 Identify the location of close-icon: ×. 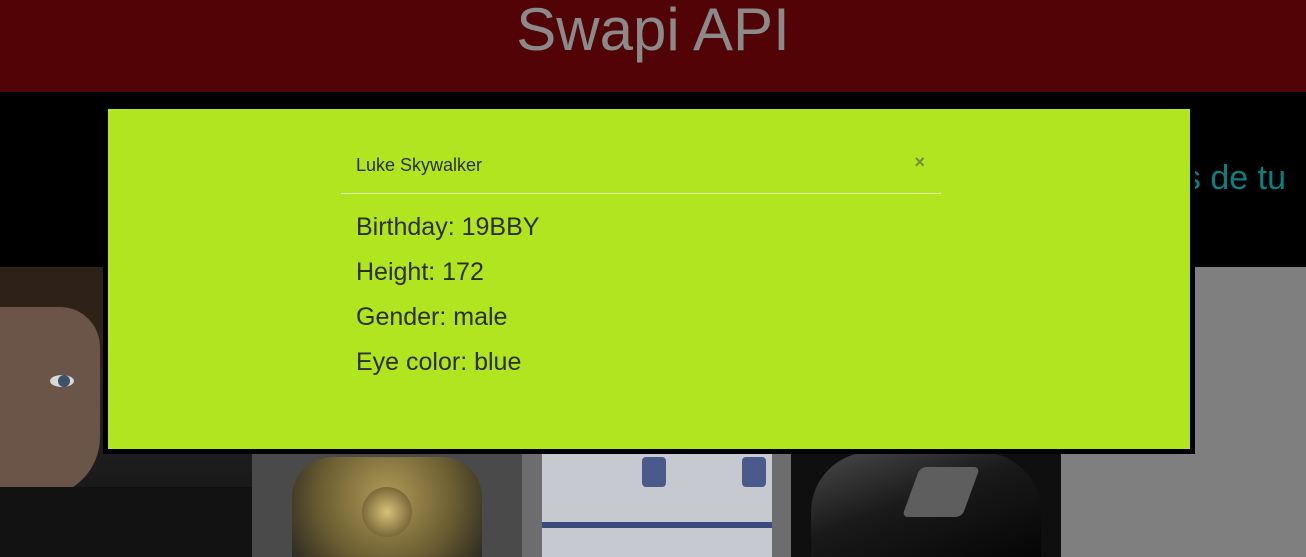
(919, 162).